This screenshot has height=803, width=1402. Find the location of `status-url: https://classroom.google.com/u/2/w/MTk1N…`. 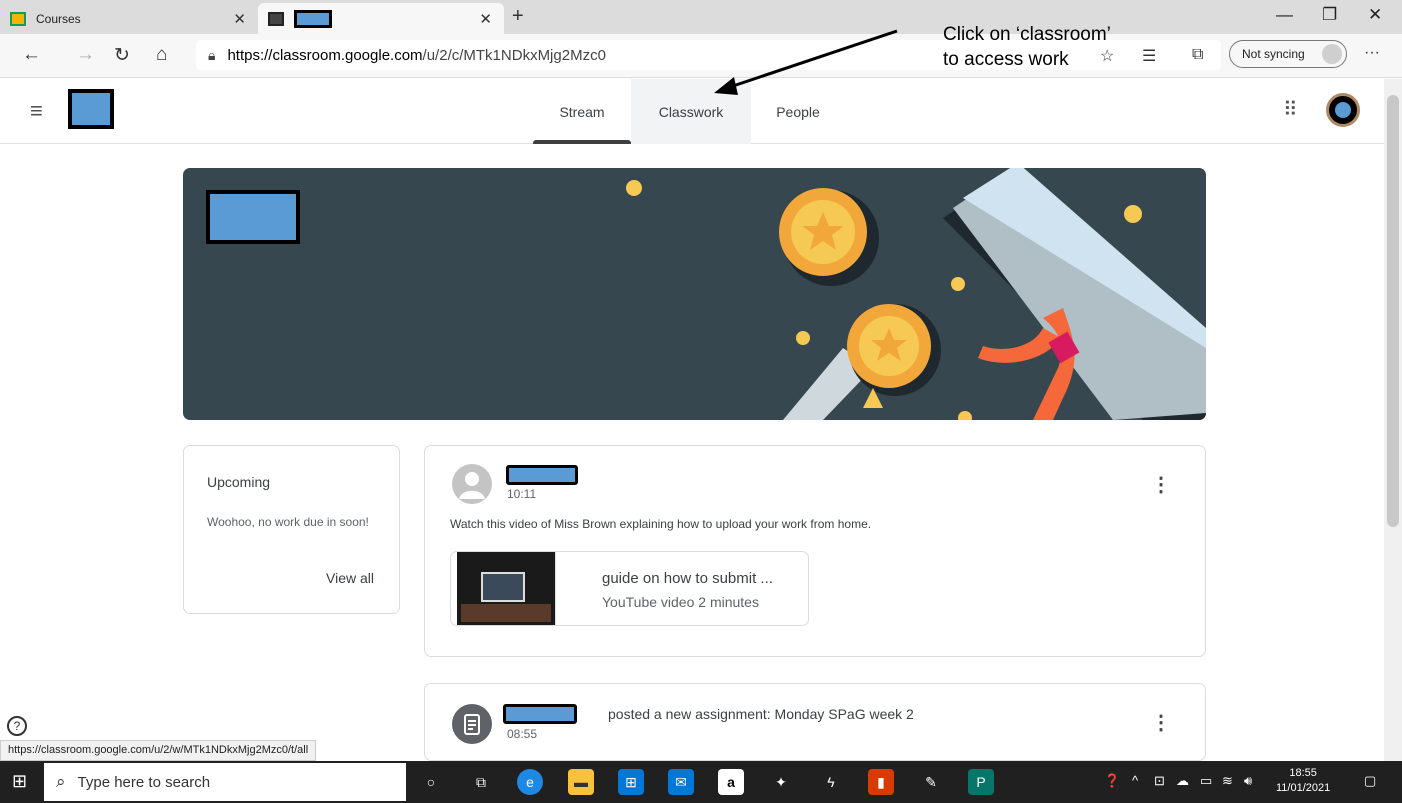

status-url: https://classroom.google.com/u/2/w/MTk1N… is located at coordinates (158, 750).